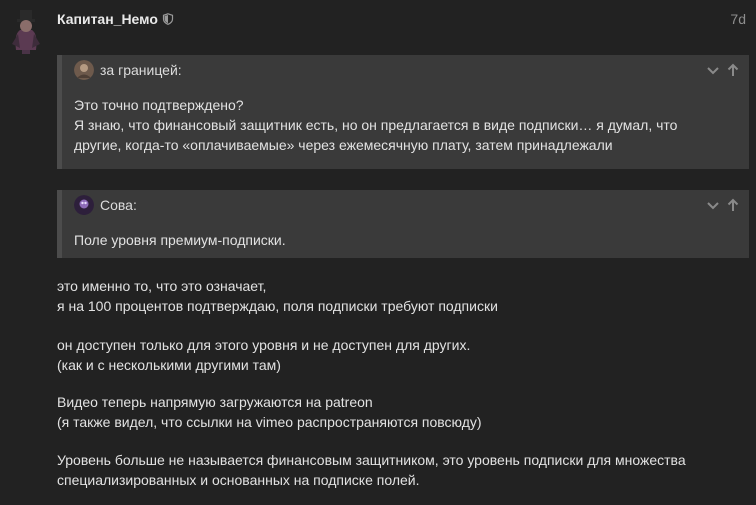 The width and height of the screenshot is (756, 505). What do you see at coordinates (405, 70) in the screenshot?
I see `quote-header: за границей:` at bounding box center [405, 70].